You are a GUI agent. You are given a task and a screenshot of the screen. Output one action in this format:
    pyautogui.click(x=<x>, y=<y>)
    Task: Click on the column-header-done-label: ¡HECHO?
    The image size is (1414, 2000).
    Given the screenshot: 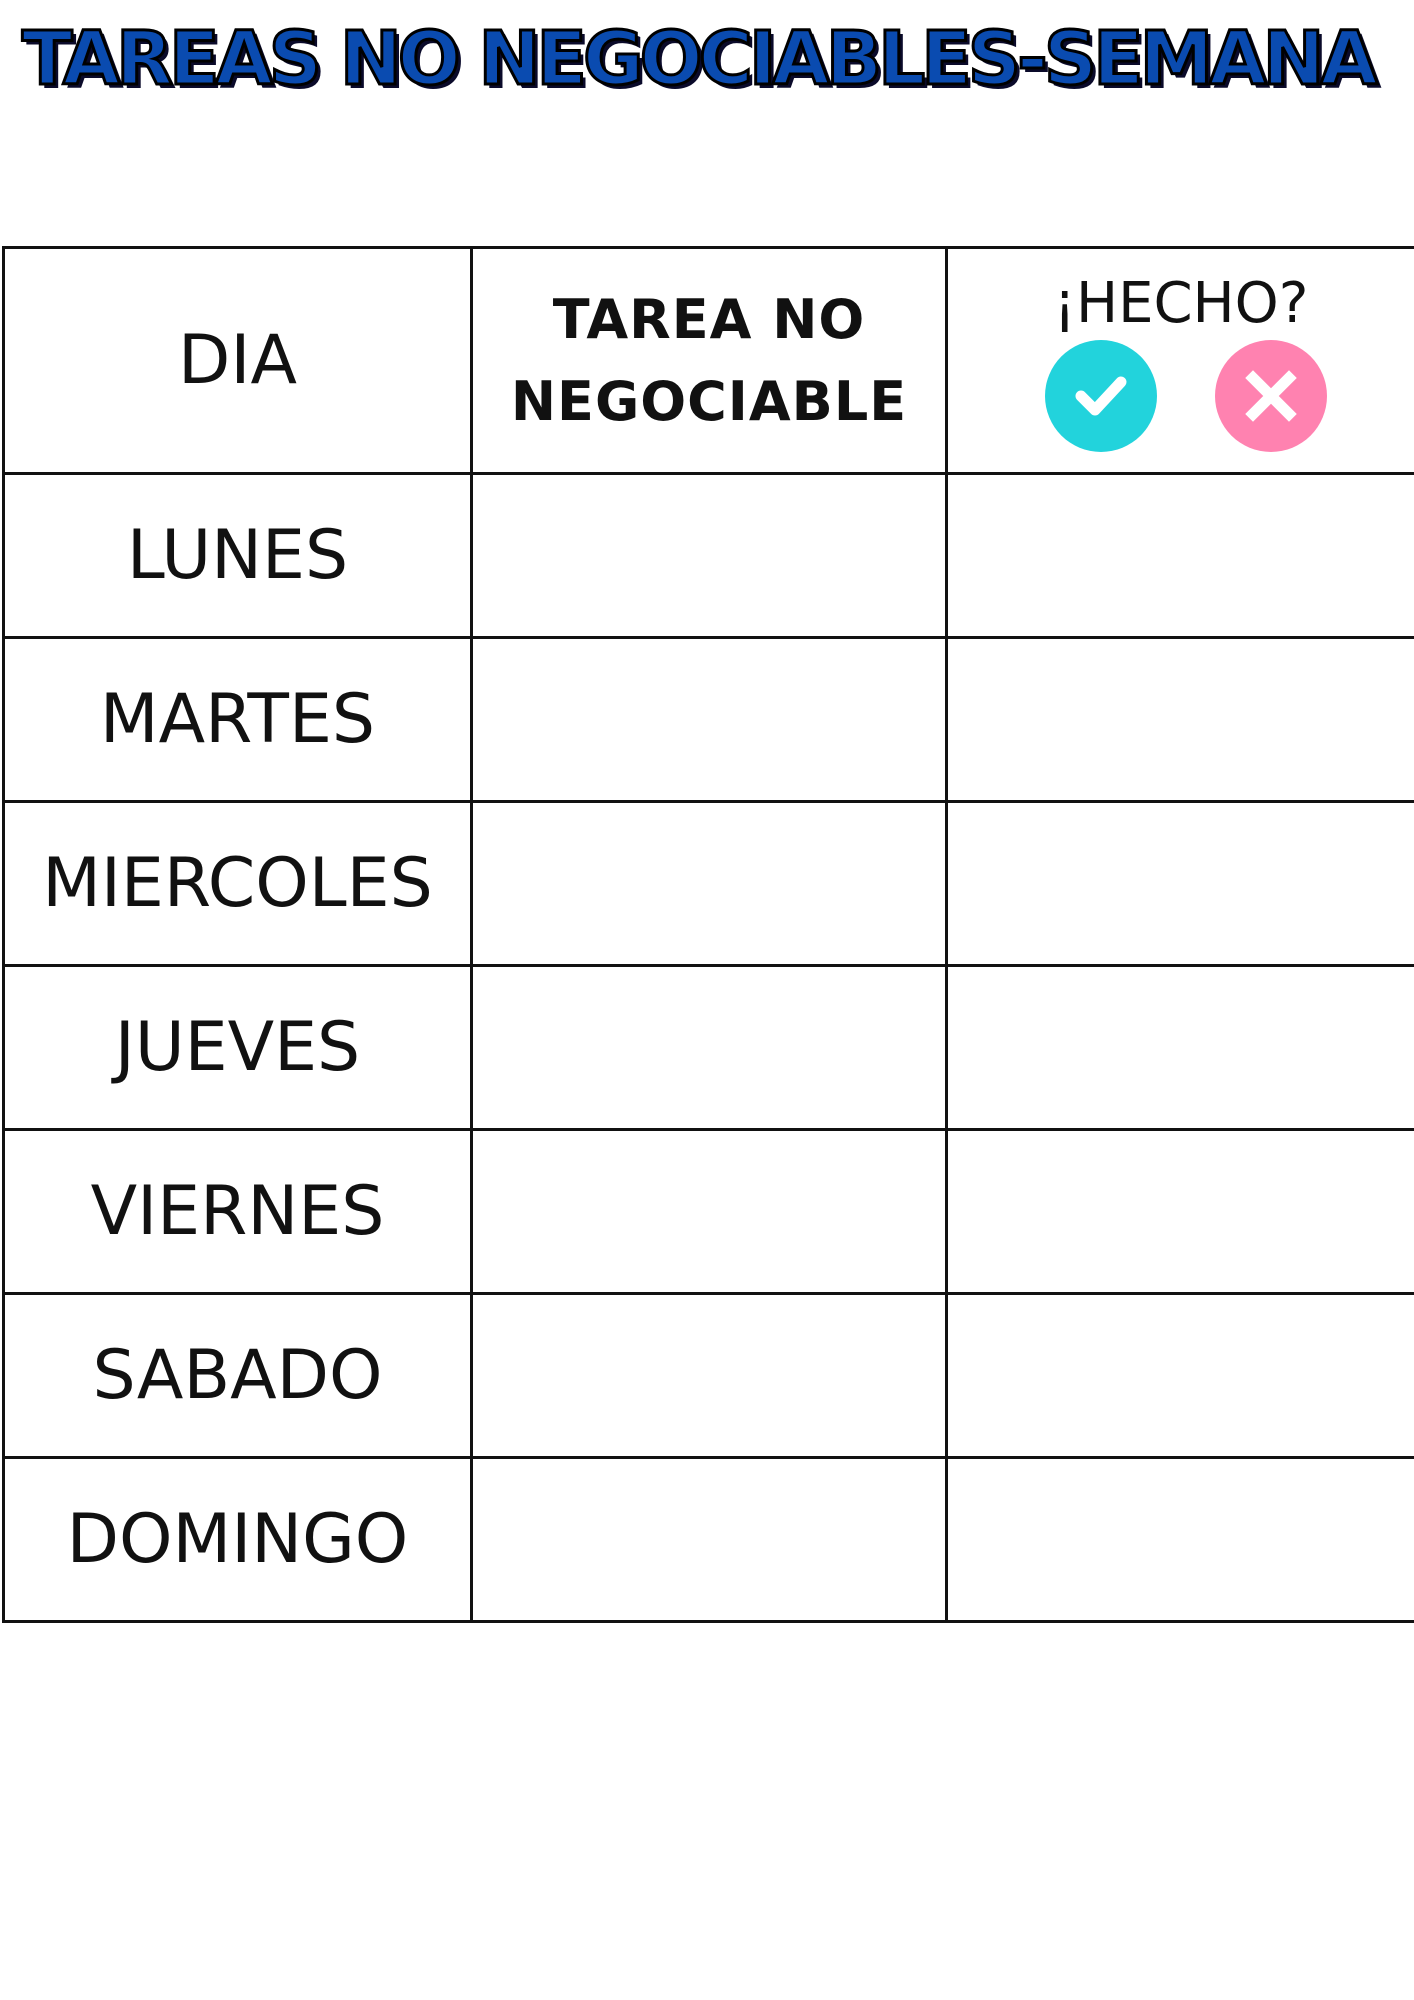 What is the action you would take?
    pyautogui.click(x=1181, y=303)
    